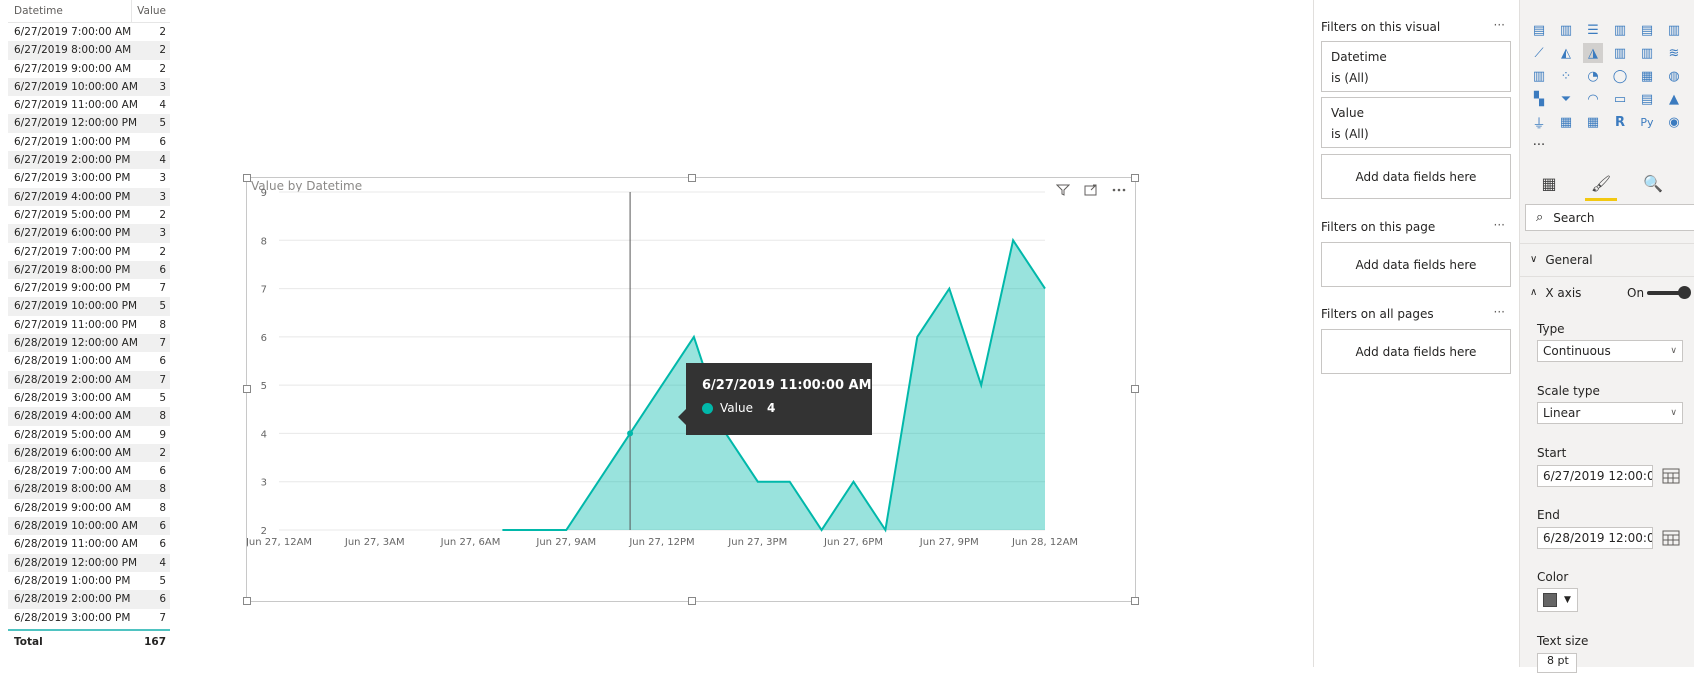  Describe the element at coordinates (1620, 30) in the screenshot. I see `clustered-column-icon: ▥` at that location.